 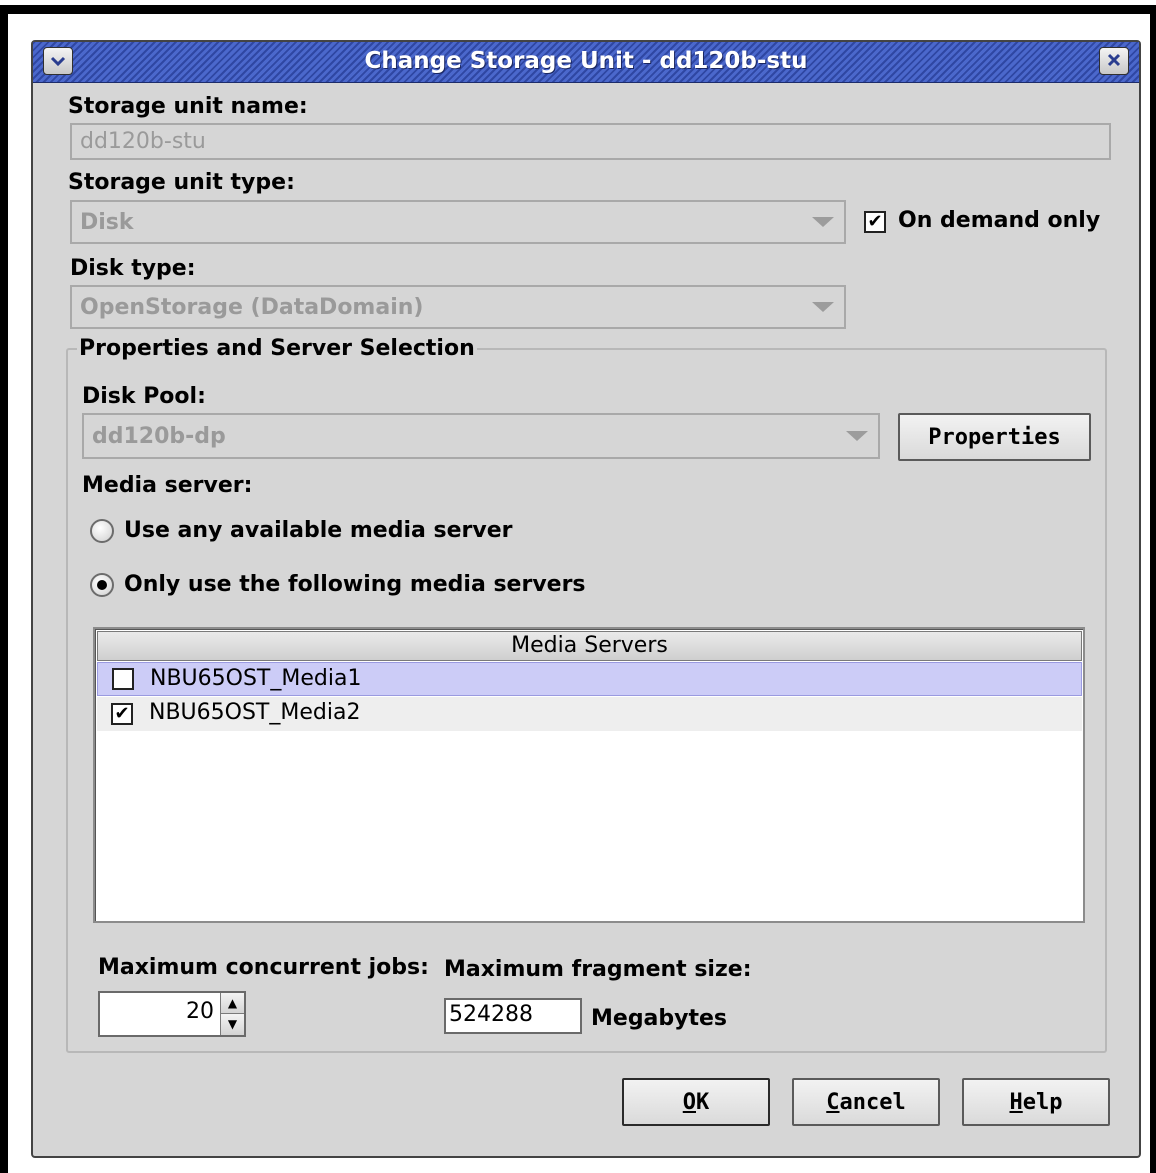 I want to click on group-title: Properties and Server Selection, so click(x=277, y=348).